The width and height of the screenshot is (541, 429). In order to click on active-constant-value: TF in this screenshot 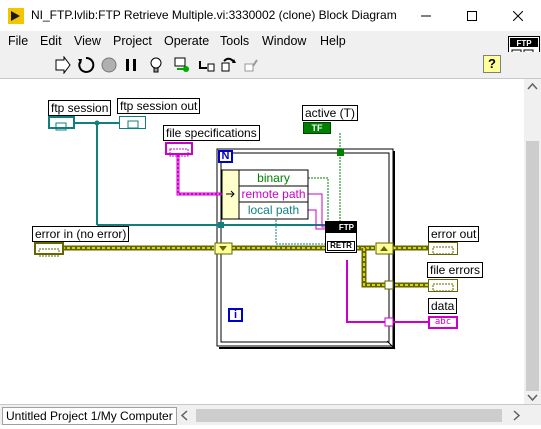, I will do `click(317, 128)`.